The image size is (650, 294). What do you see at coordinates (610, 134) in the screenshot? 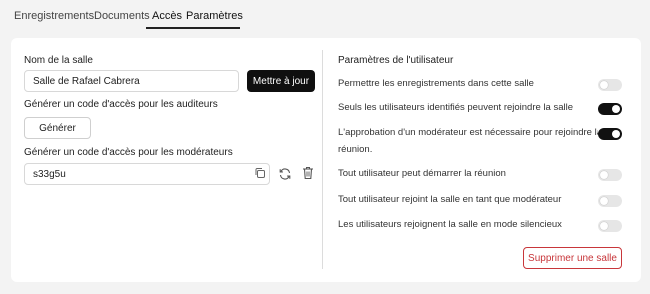
I see `setting-moderator-approval-toggle` at bounding box center [610, 134].